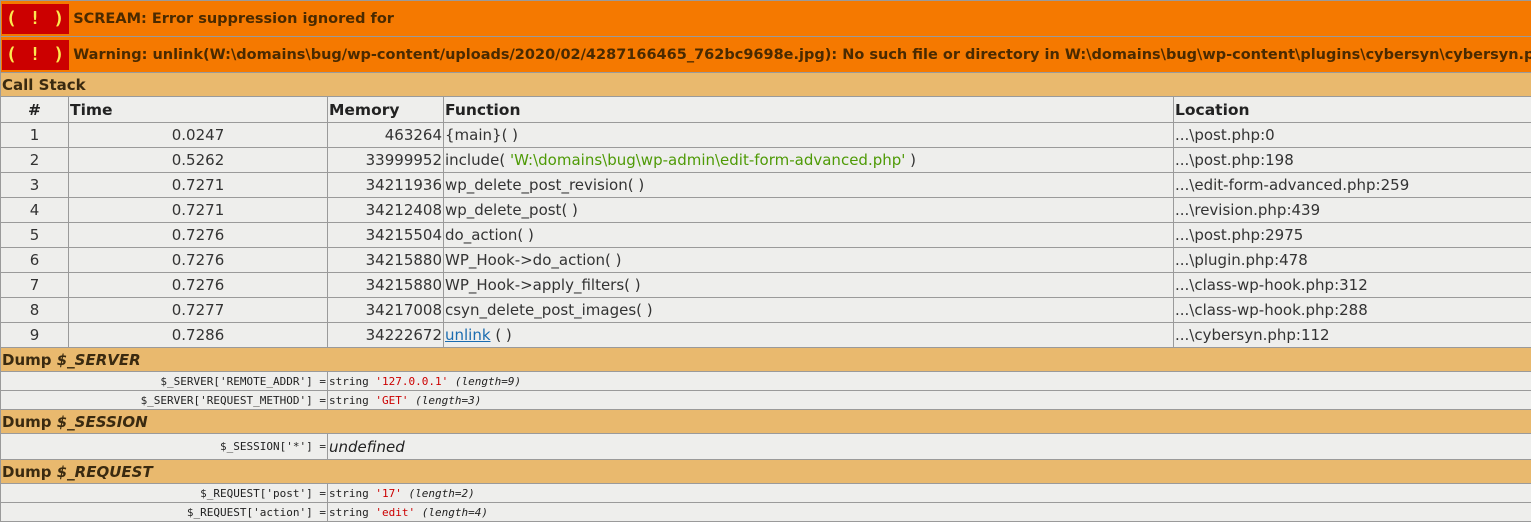 This screenshot has width=1531, height=525. Describe the element at coordinates (104, 471) in the screenshot. I see `dump-variable-name: $_REQUEST` at that location.